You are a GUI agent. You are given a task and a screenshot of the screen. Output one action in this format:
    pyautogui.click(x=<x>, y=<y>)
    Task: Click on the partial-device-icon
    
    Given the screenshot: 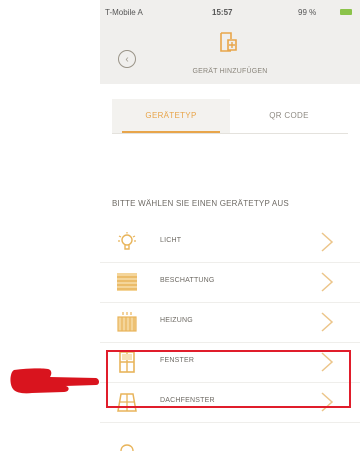 What is the action you would take?
    pyautogui.click(x=127, y=448)
    